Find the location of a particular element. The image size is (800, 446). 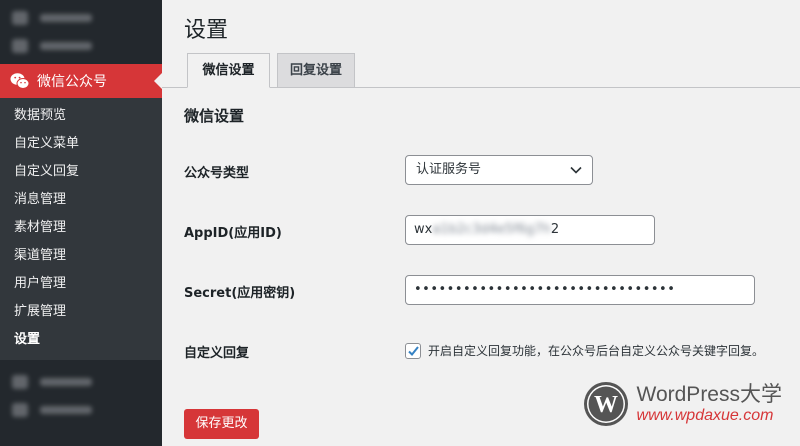

watermark-title: WordPress大学 is located at coordinates (709, 394).